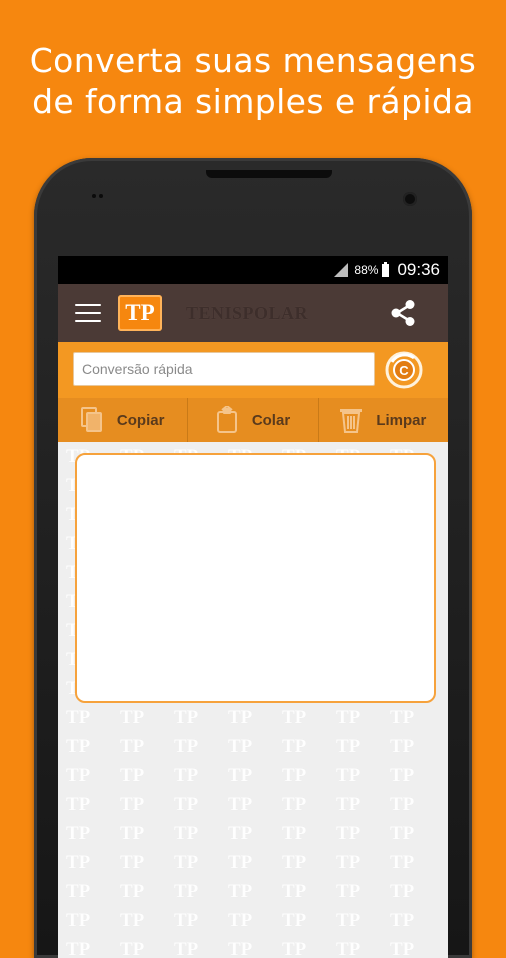  Describe the element at coordinates (351, 421) in the screenshot. I see `trash-icon` at that location.